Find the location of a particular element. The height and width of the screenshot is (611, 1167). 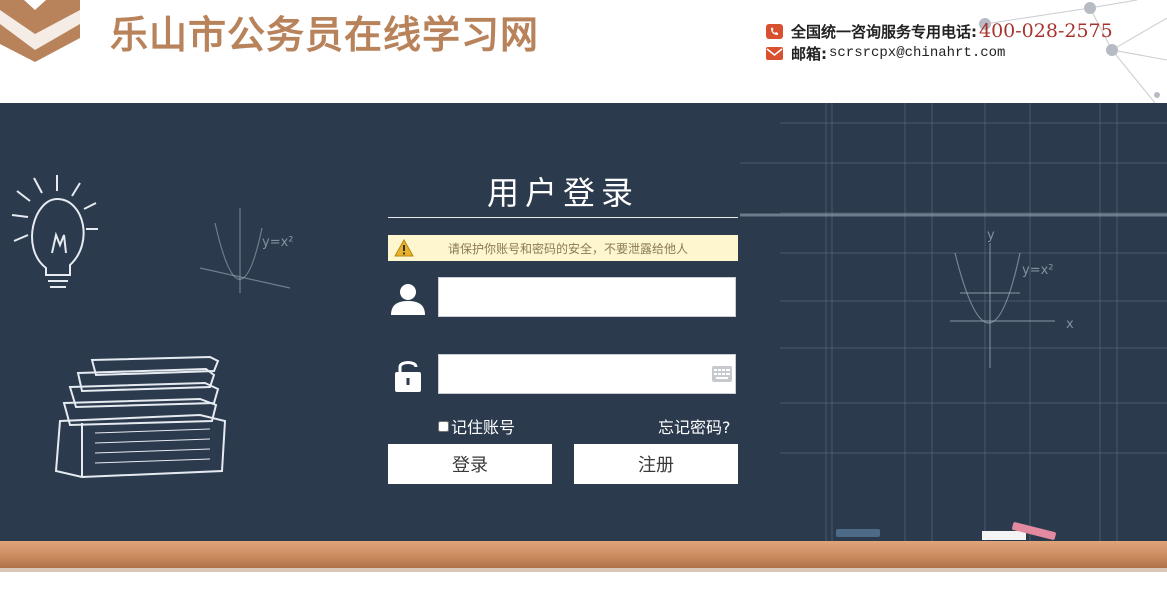

phone-icon is located at coordinates (774, 31).